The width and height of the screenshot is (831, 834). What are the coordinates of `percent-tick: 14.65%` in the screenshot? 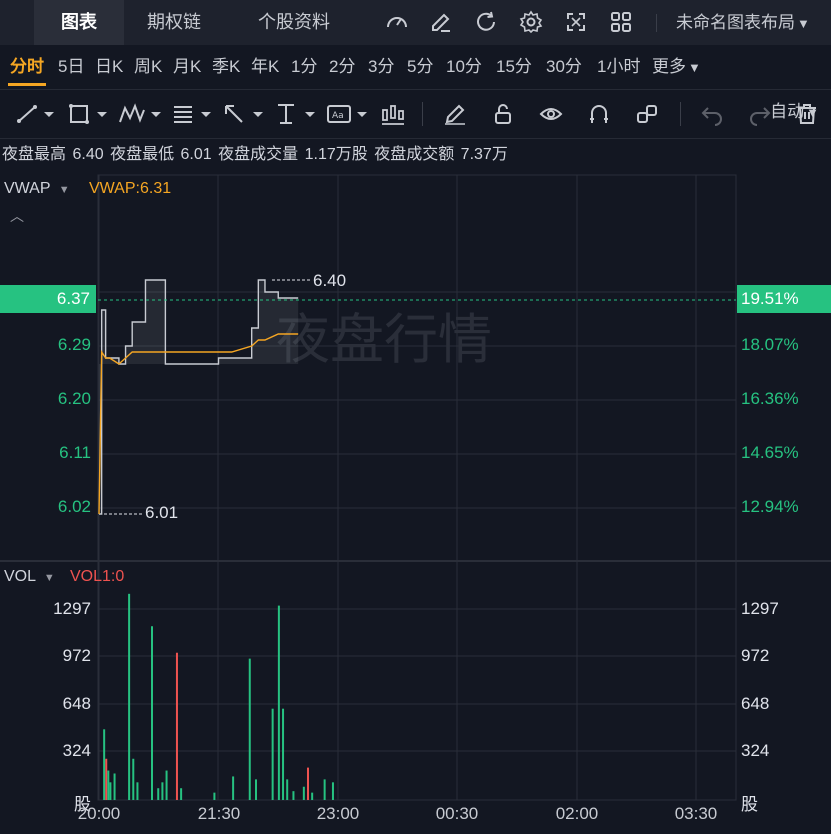 It's located at (770, 452).